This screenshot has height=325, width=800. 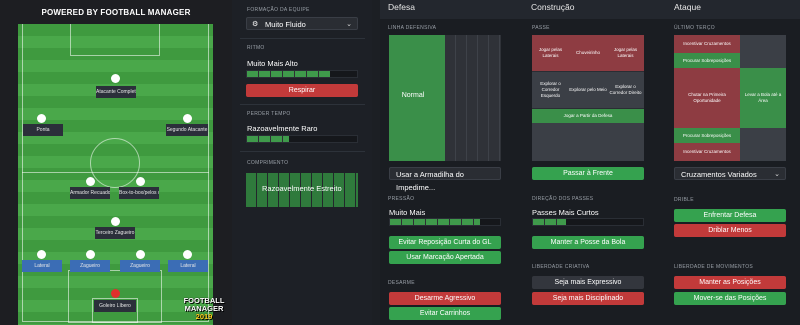 I want to click on press-label: PRESSÃO, so click(x=401, y=199).